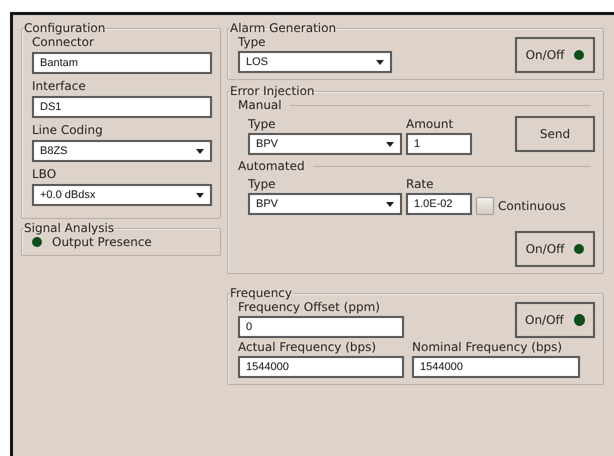  Describe the element at coordinates (271, 166) in the screenshot. I see `section-title: Automated` at that location.